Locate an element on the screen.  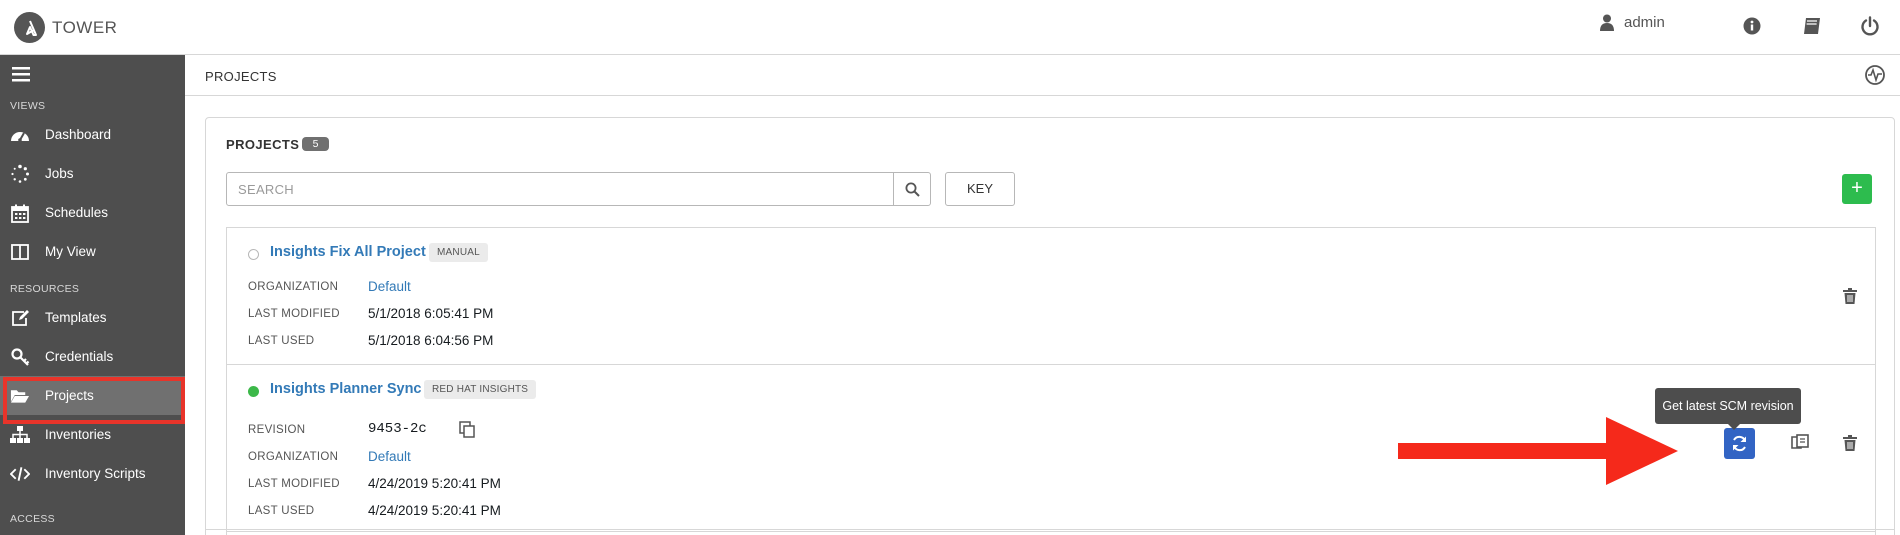
key-button: KEY is located at coordinates (980, 189).